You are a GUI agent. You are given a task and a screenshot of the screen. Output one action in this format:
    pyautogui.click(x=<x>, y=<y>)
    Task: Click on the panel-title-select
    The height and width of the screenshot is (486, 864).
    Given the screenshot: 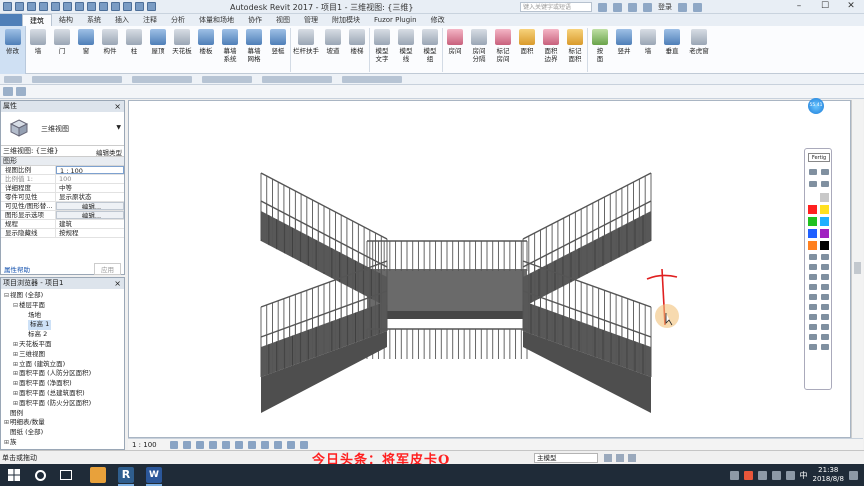 What is the action you would take?
    pyautogui.click(x=13, y=79)
    